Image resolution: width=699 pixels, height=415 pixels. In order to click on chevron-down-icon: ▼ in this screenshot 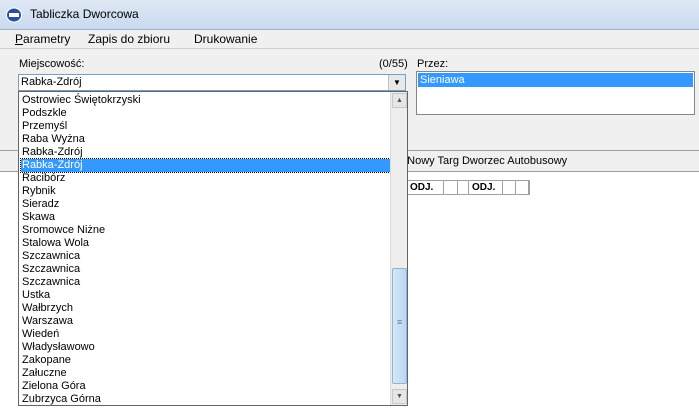, I will do `click(396, 82)`.